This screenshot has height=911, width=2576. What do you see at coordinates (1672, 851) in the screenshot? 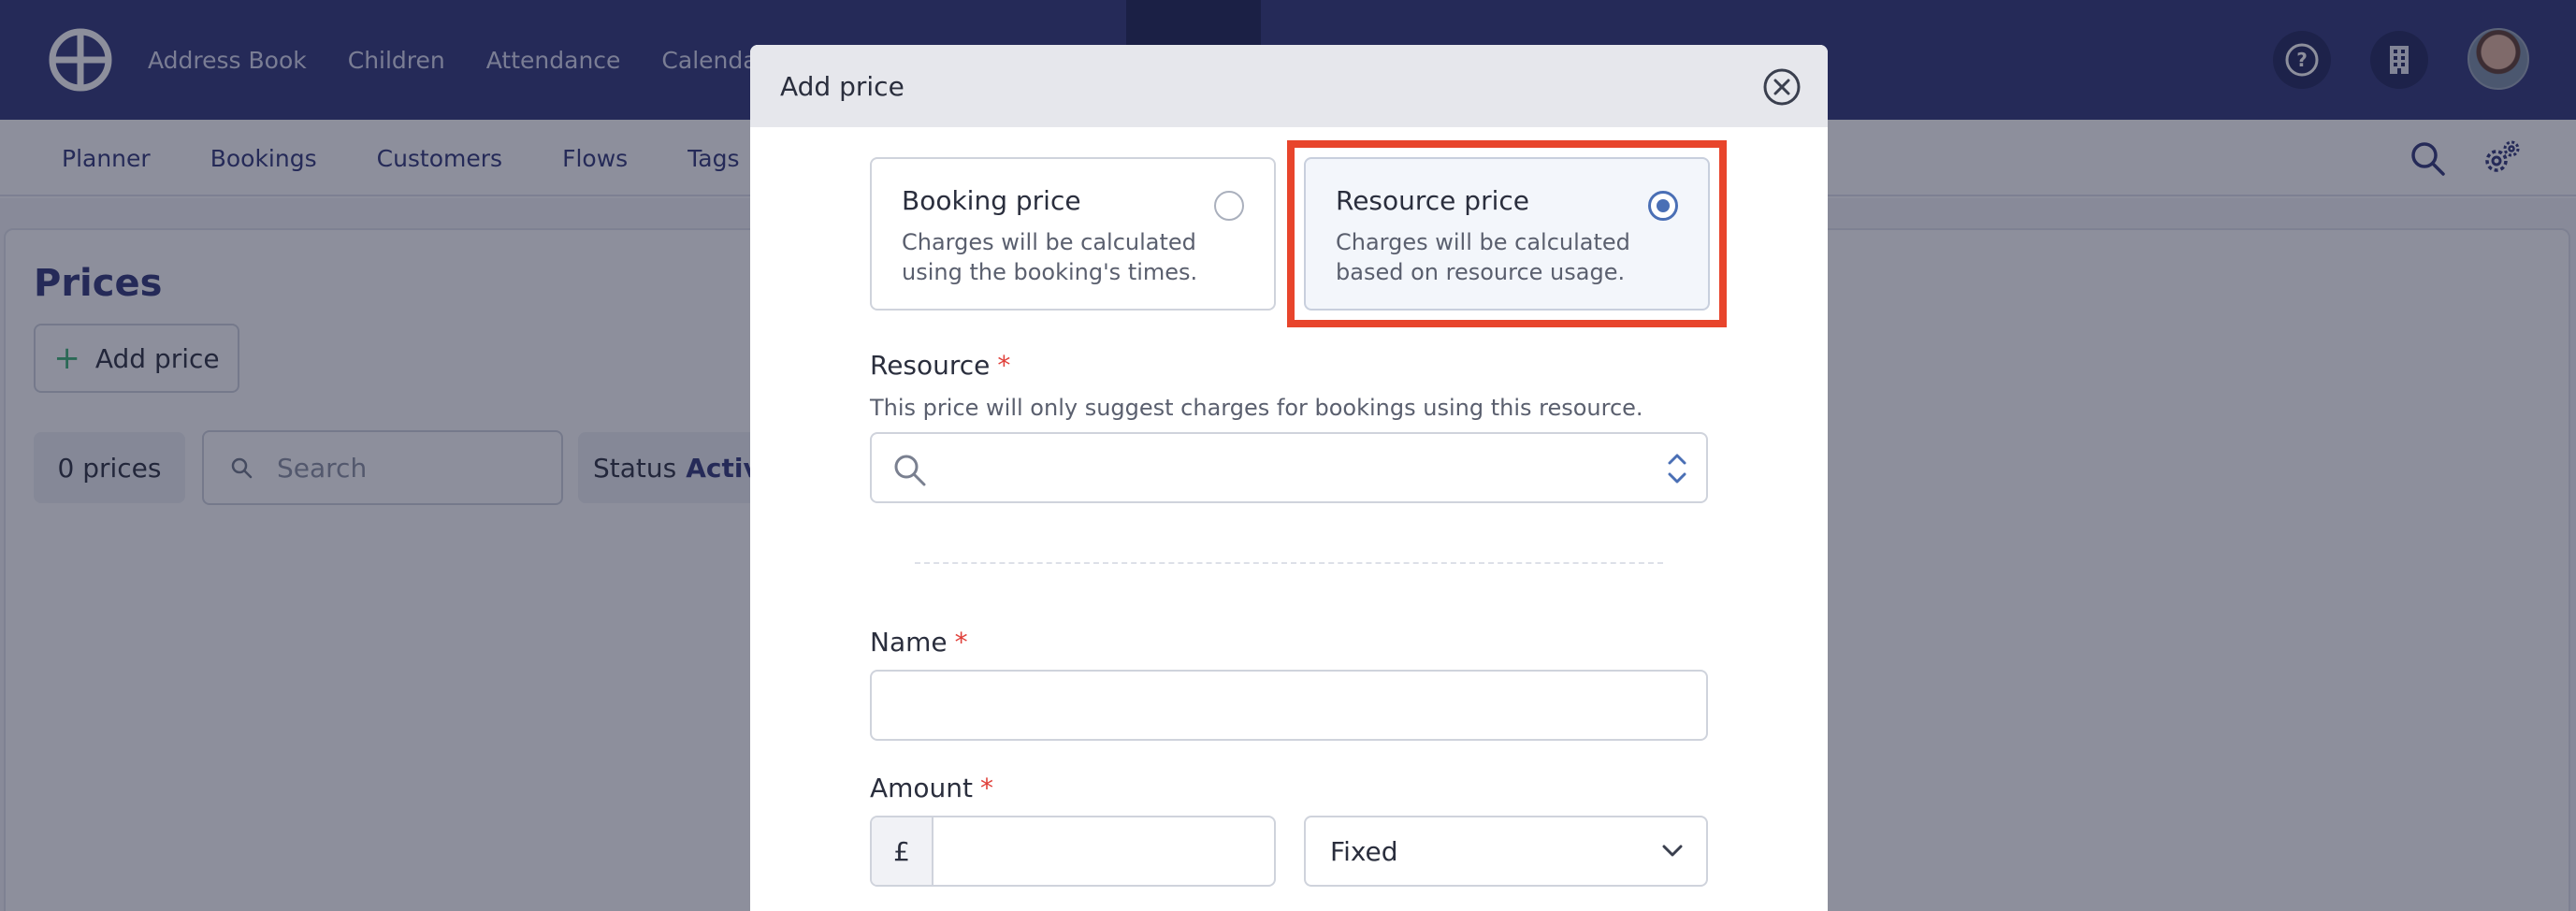
I see `chevron-down-icon` at bounding box center [1672, 851].